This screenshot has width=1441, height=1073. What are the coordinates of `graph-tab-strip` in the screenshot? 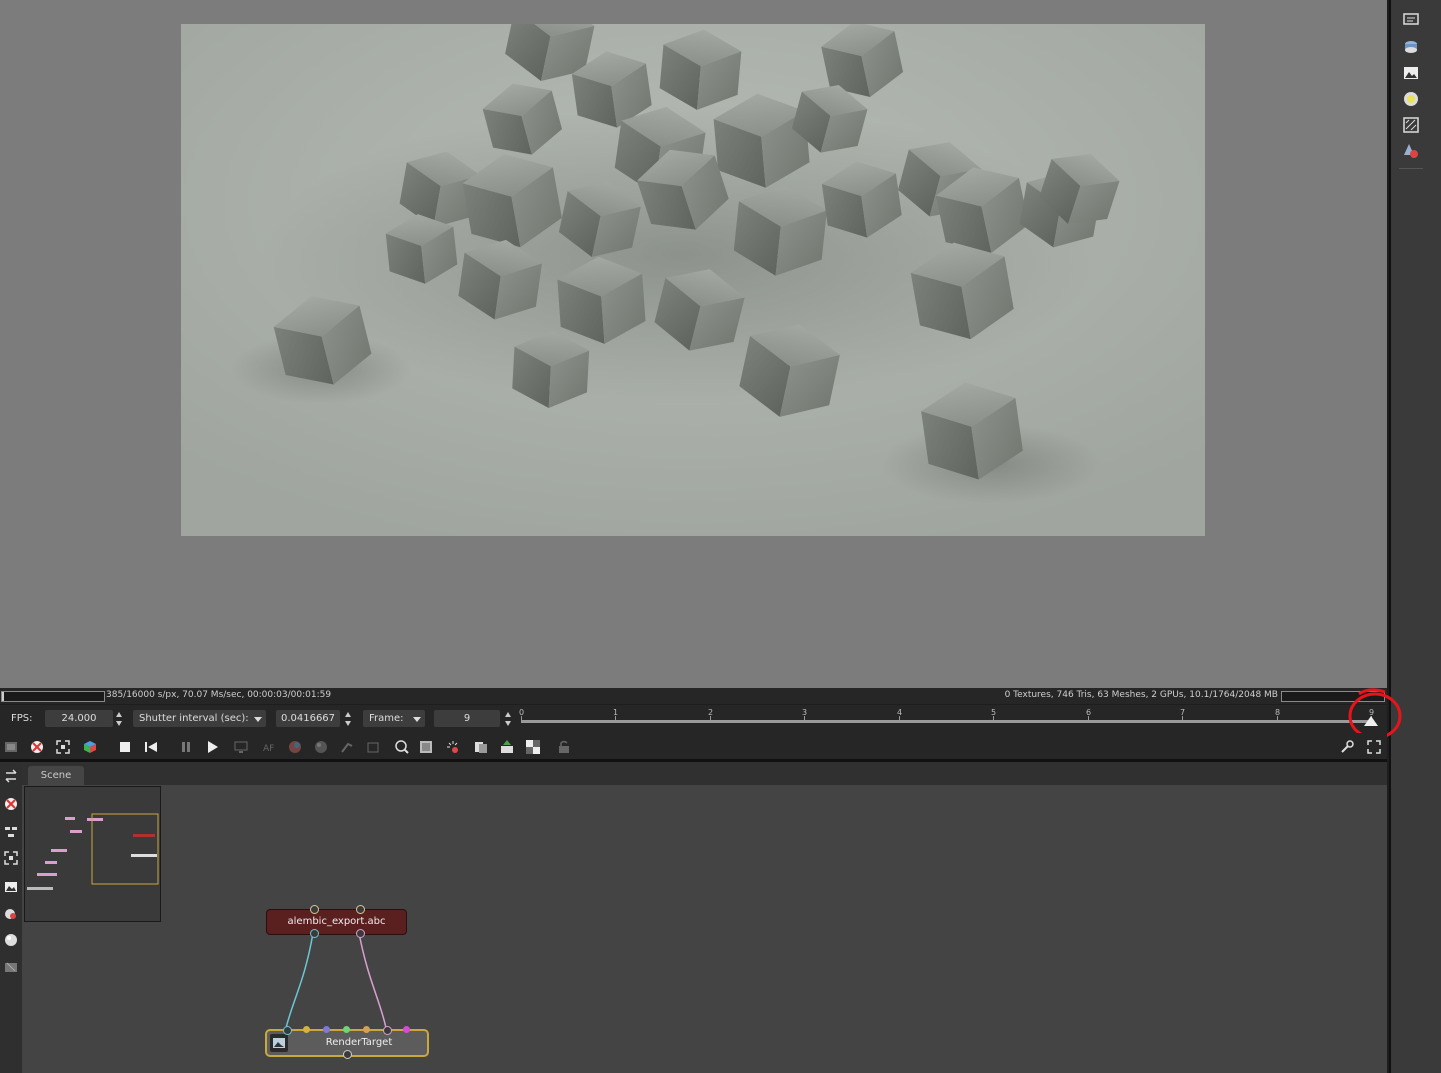 It's located at (704, 773).